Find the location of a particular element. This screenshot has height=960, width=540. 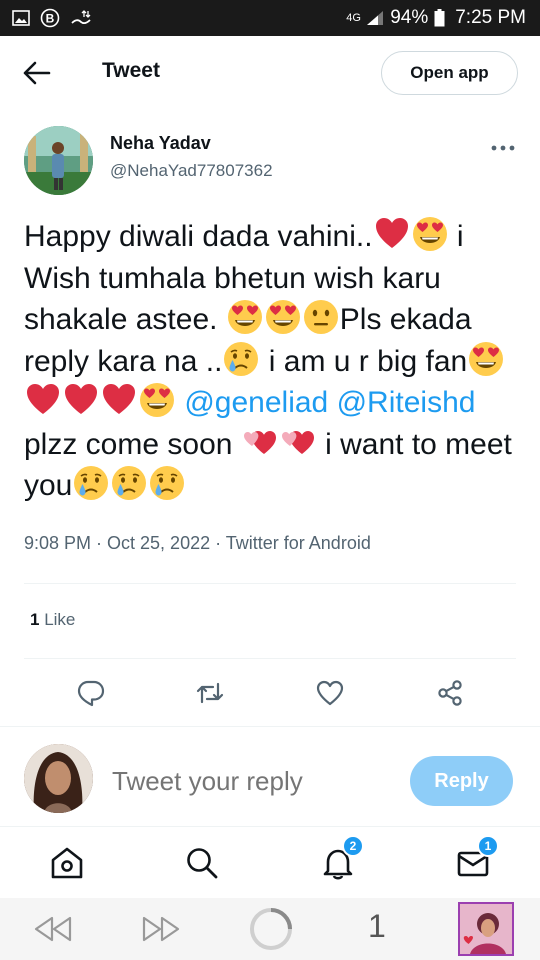

gallery-notification-icon is located at coordinates (21, 18).